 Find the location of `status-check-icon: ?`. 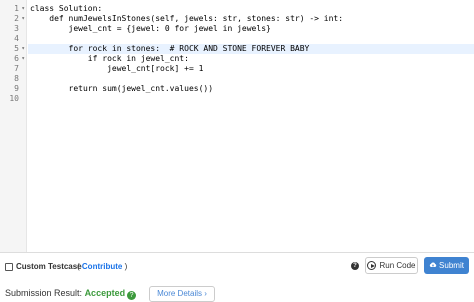

status-check-icon: ? is located at coordinates (132, 295).